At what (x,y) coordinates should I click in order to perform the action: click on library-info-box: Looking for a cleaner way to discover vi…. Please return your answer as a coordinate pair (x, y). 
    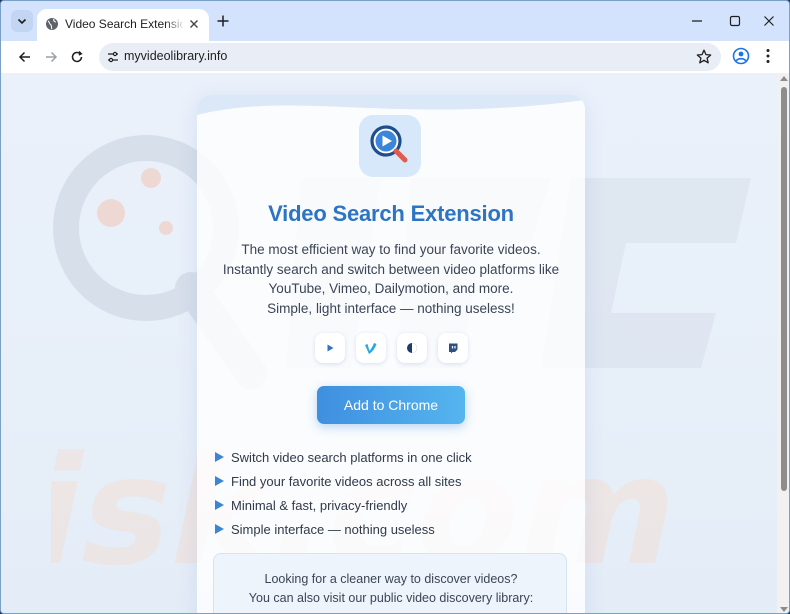
    Looking at the image, I should click on (390, 583).